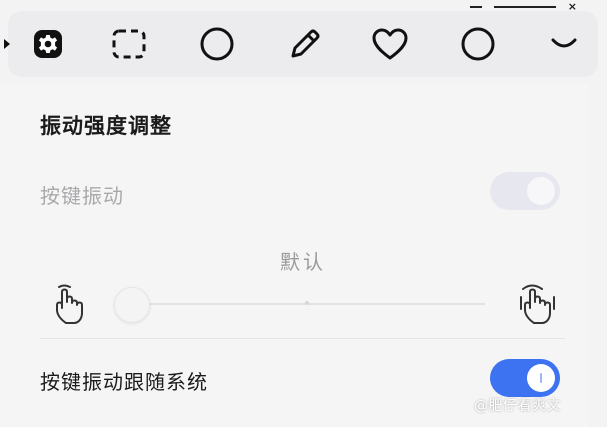 The height and width of the screenshot is (427, 607). I want to click on expand-button, so click(564, 44).